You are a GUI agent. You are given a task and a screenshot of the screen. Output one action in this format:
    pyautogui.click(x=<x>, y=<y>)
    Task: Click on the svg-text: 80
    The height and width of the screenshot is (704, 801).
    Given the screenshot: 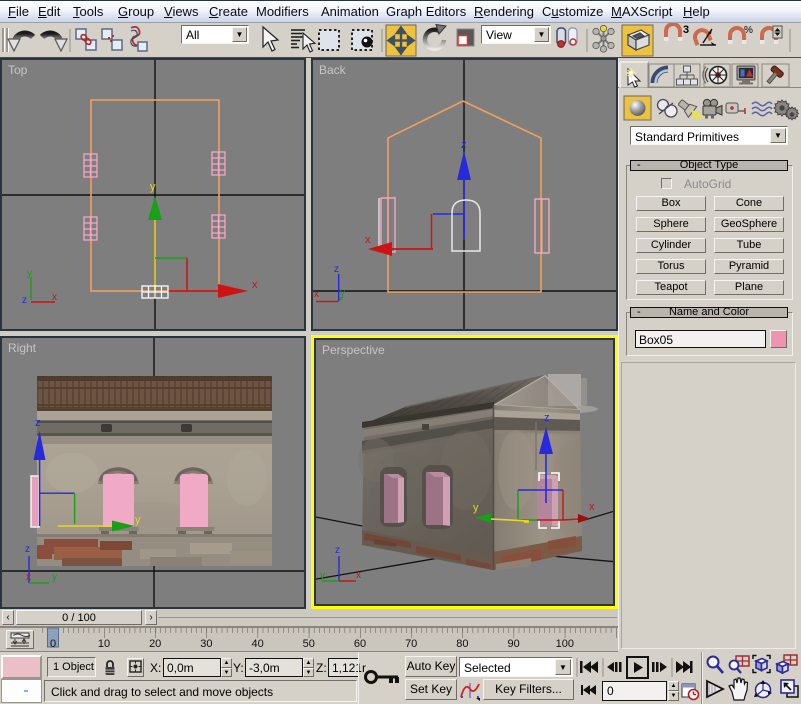 What is the action you would take?
    pyautogui.click(x=462, y=644)
    